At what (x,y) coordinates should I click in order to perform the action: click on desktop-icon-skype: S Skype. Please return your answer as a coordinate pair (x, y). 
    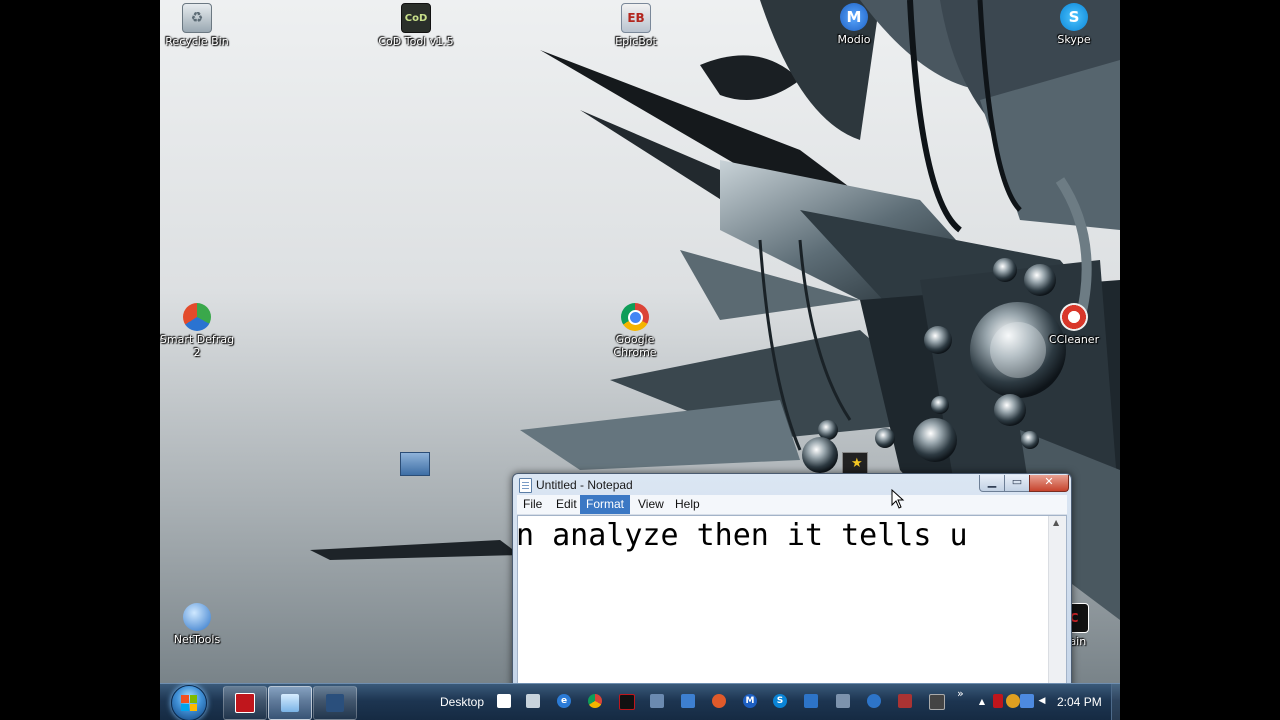
    Looking at the image, I should click on (1074, 24).